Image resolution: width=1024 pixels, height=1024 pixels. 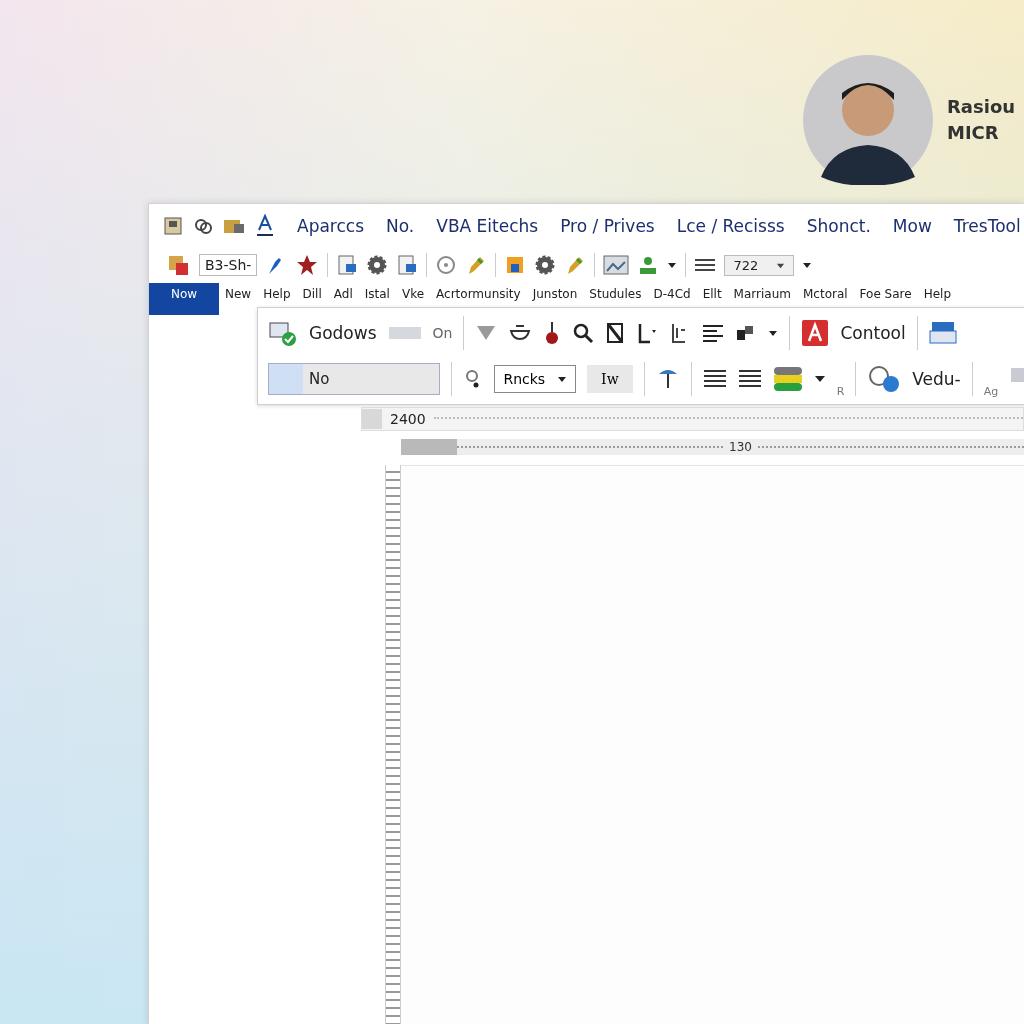 I want to click on ribbon-tab: Dill, so click(x=312, y=294).